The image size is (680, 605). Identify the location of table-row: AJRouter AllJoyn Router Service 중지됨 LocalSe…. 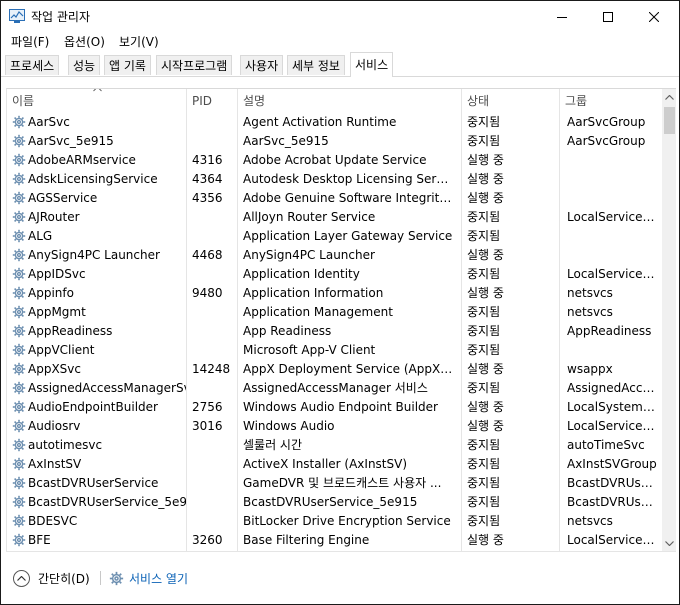
(334, 217).